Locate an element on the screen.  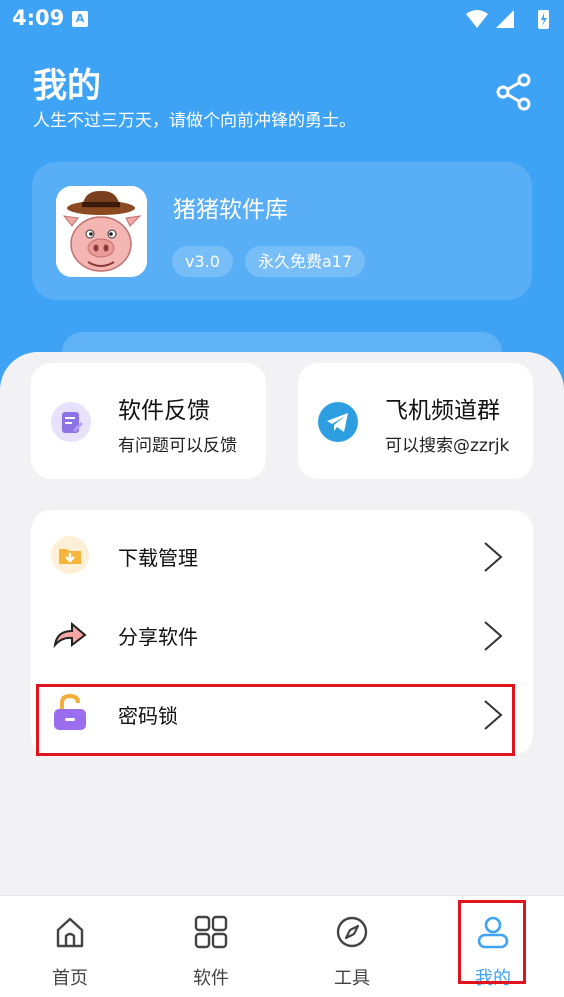
status-icons is located at coordinates (507, 19).